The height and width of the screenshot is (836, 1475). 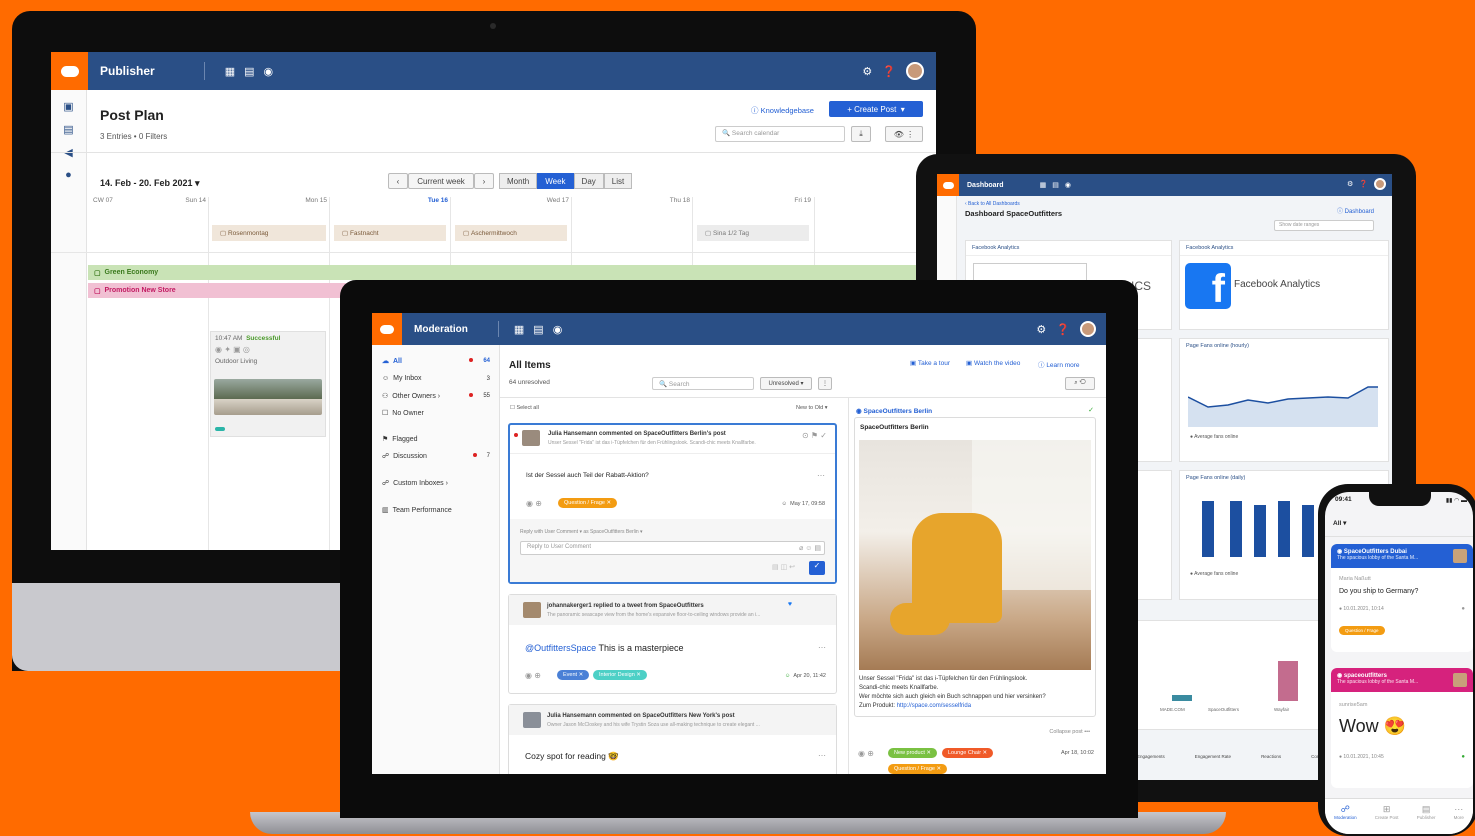 I want to click on nav-item: ☁ All 64, so click(x=436, y=361).